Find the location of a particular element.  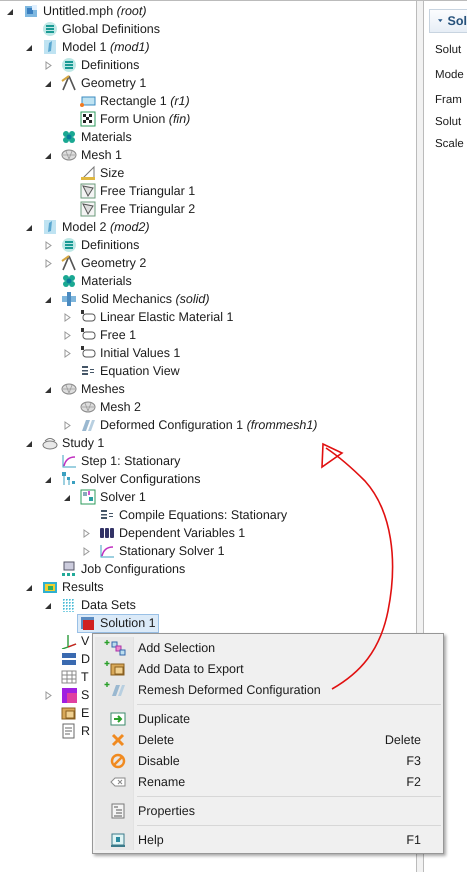

tree-item: Untitled.mph (root) is located at coordinates (85, 11).